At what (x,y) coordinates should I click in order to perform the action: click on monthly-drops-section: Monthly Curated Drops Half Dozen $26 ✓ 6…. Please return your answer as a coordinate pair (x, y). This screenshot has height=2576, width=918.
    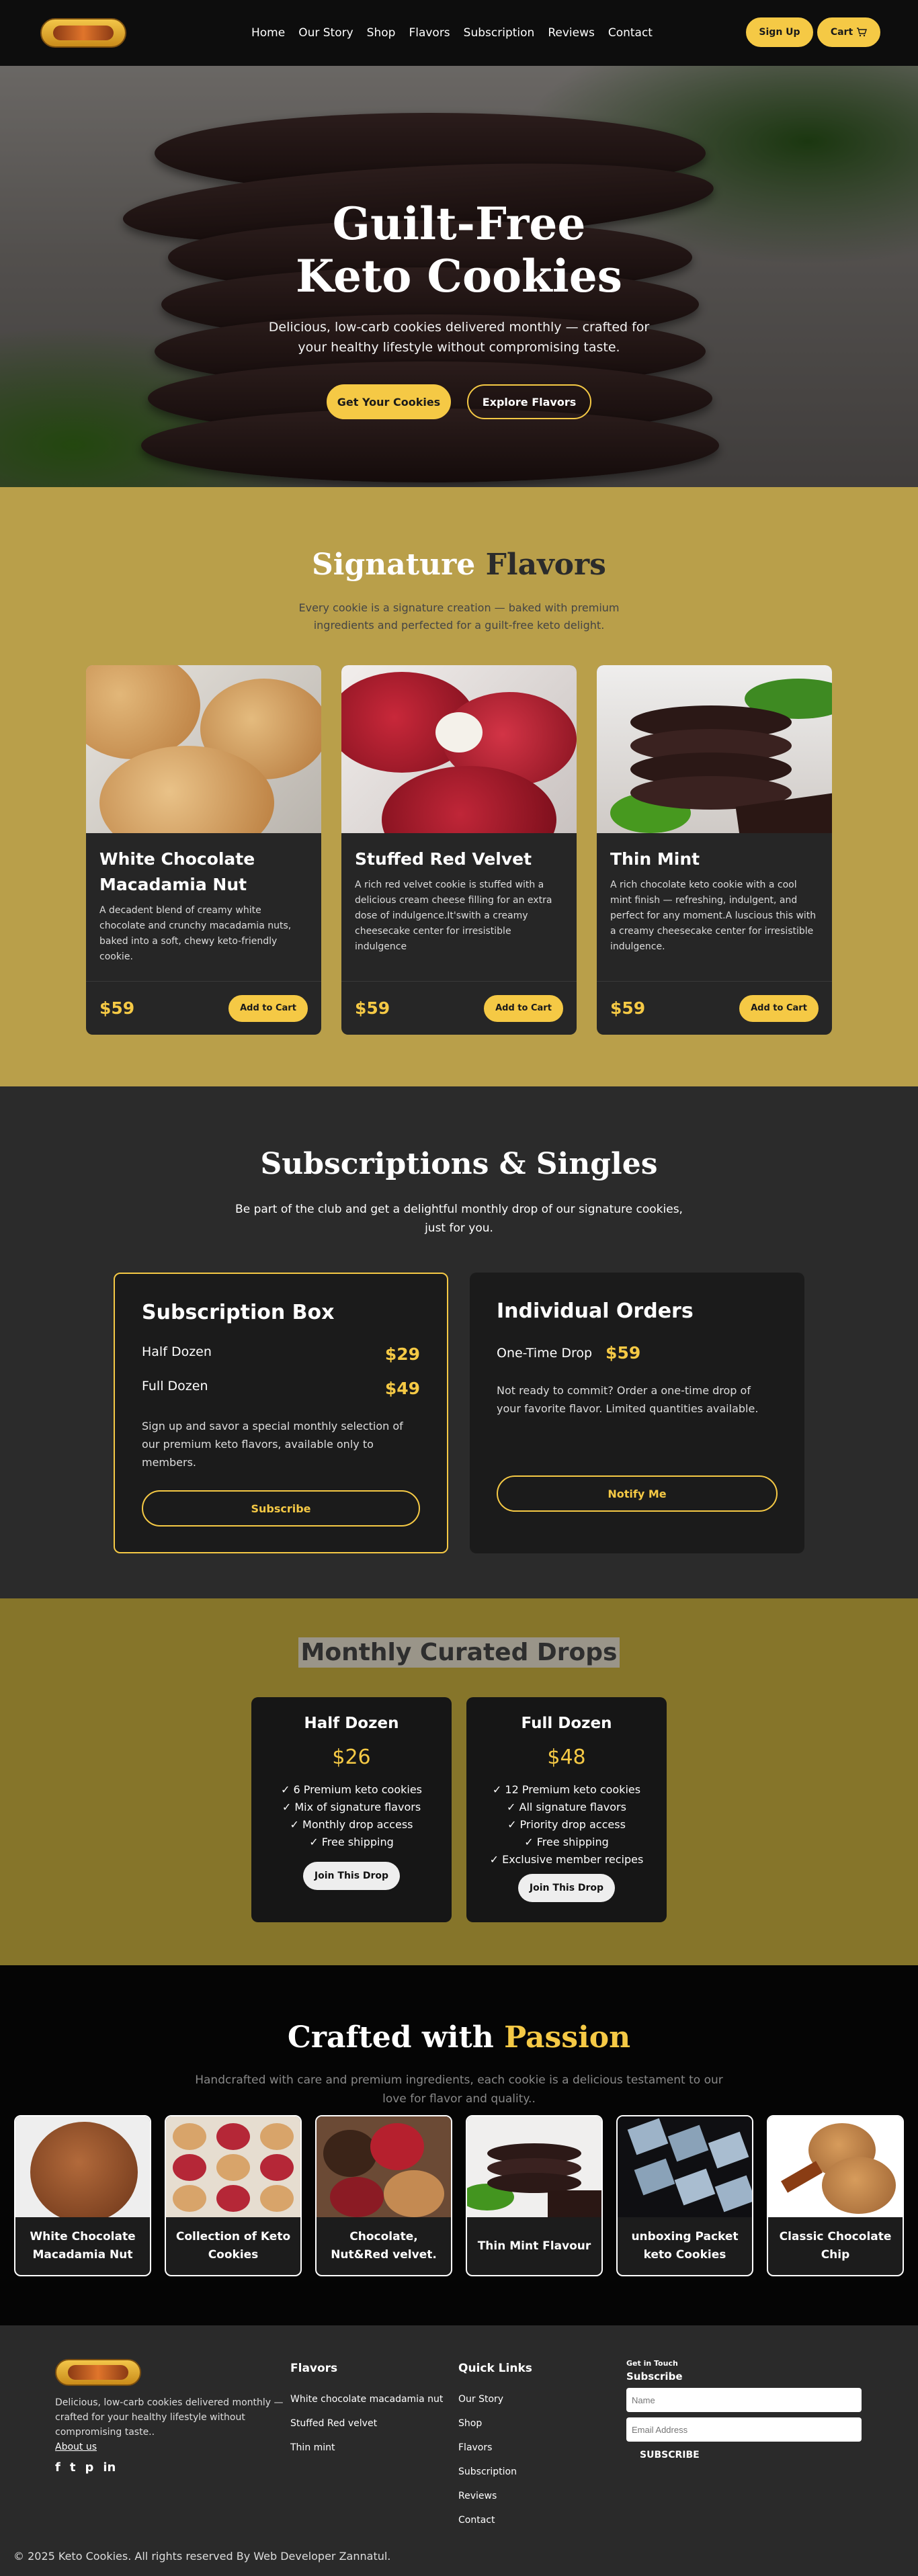
    Looking at the image, I should click on (459, 1781).